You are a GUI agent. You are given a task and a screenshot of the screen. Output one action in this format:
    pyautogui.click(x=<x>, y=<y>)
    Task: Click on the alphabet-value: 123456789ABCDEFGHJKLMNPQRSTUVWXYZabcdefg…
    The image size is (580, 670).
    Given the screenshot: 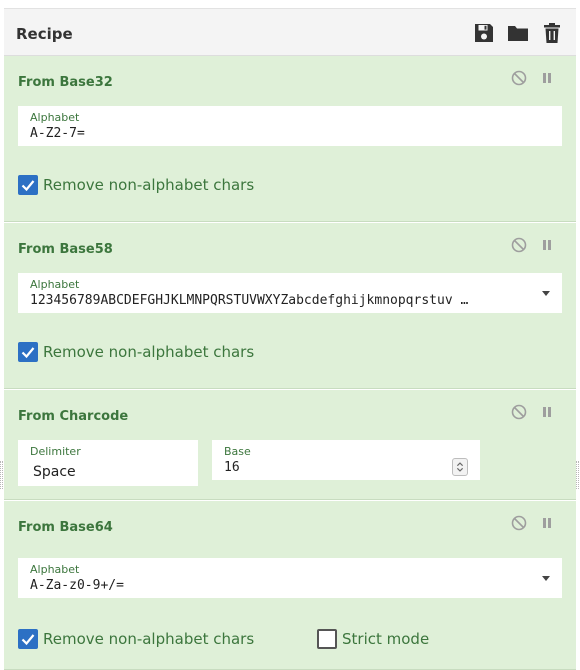 What is the action you would take?
    pyautogui.click(x=249, y=300)
    